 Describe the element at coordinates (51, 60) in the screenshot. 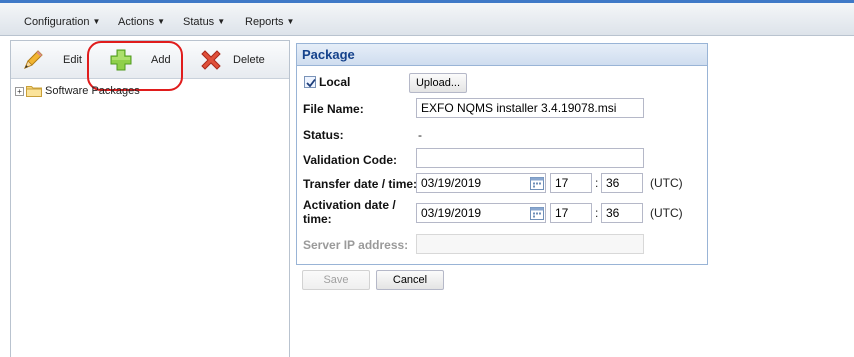

I see `edit-button: Edit` at that location.